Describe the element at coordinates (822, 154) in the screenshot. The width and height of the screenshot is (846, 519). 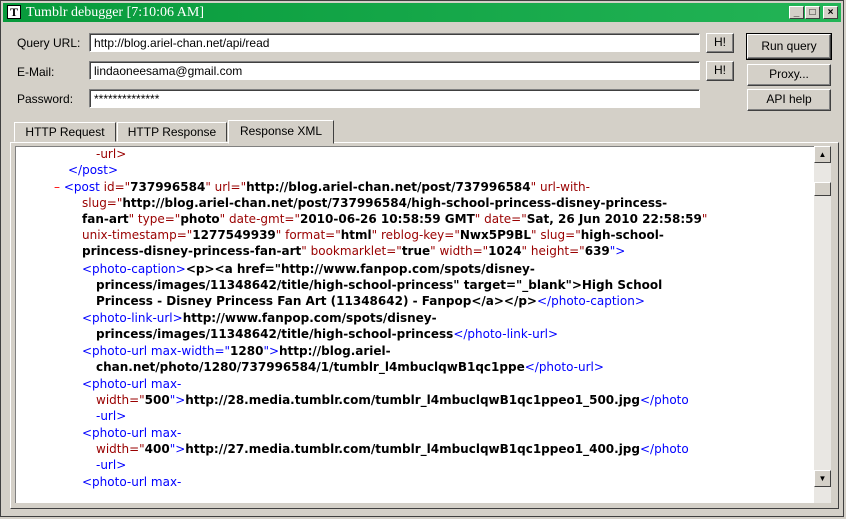
I see `scroll-up-icon: ▲` at that location.